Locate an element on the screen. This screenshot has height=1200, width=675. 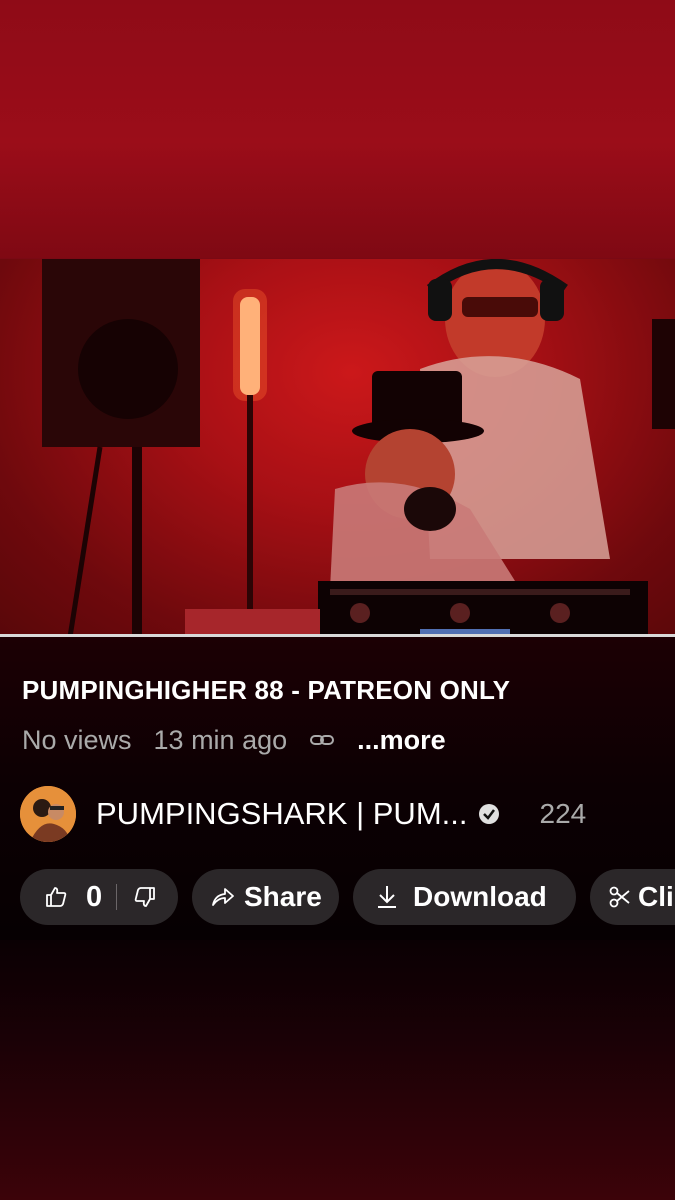
like-dislike-pill: 0 is located at coordinates (99, 897).